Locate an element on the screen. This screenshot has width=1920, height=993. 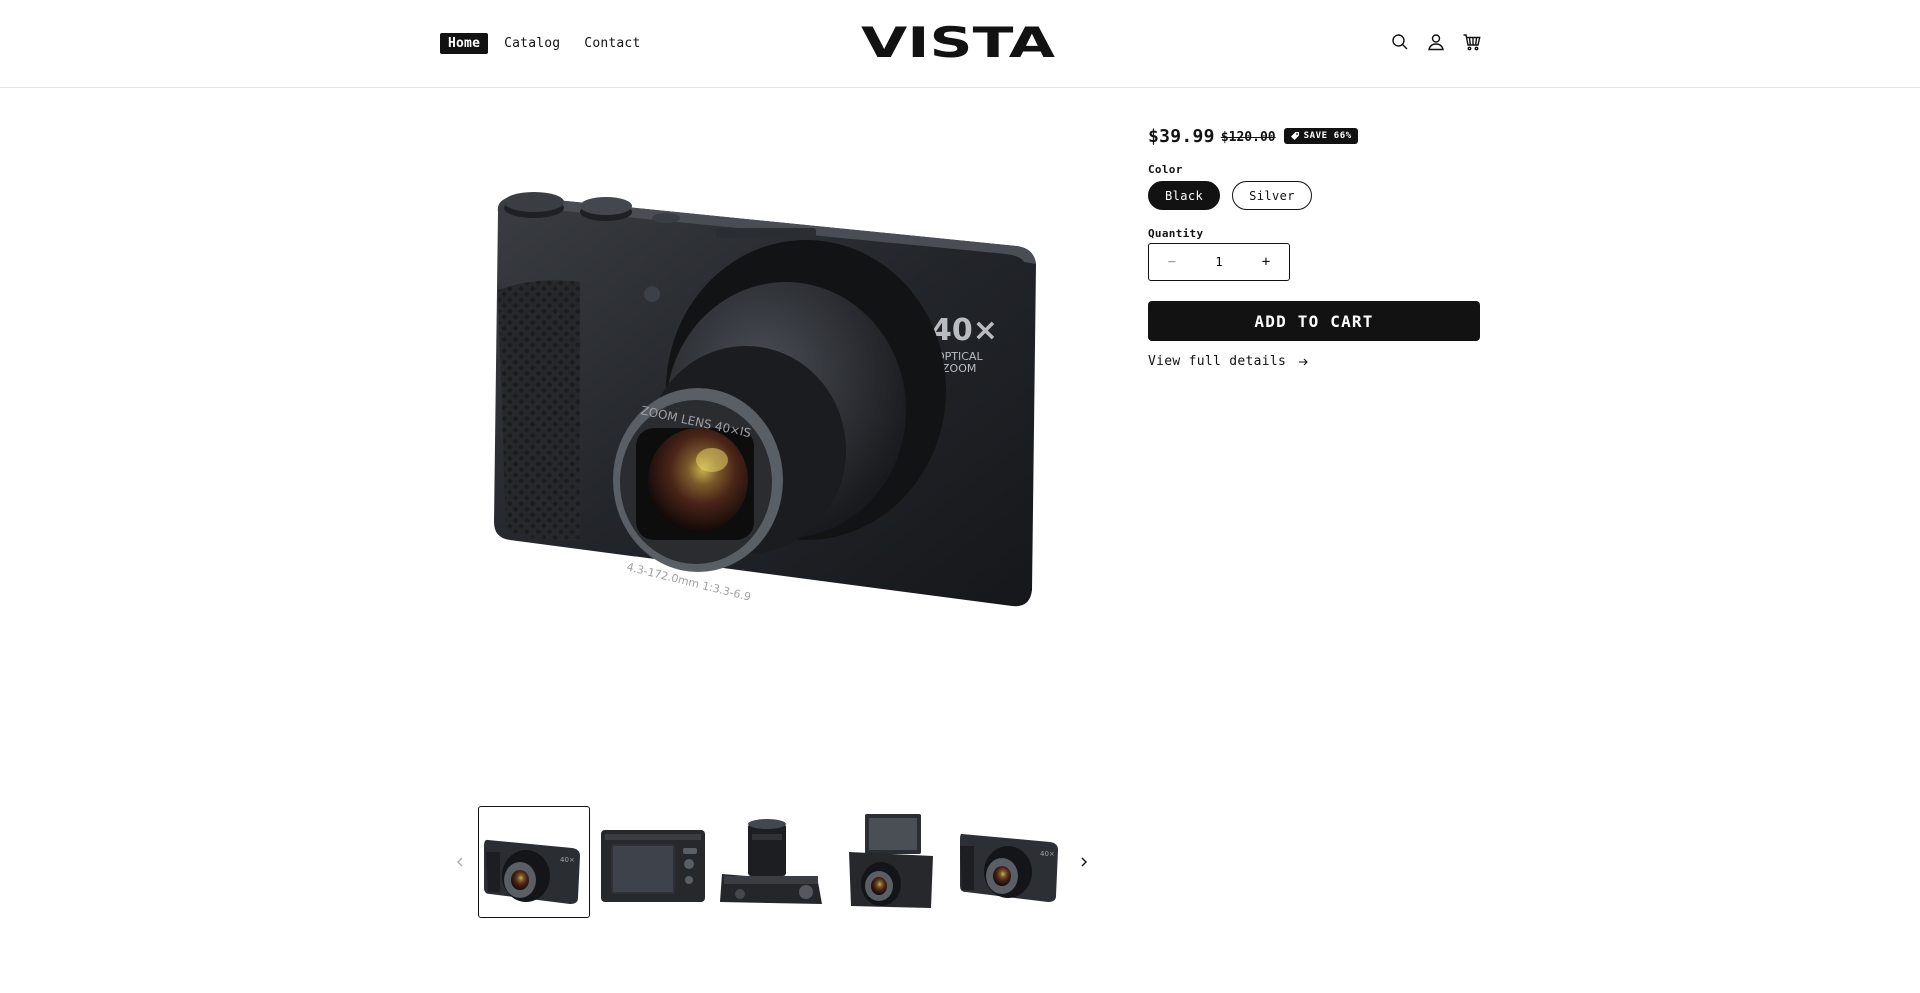
thumbnail-1: 40× is located at coordinates (534, 862).